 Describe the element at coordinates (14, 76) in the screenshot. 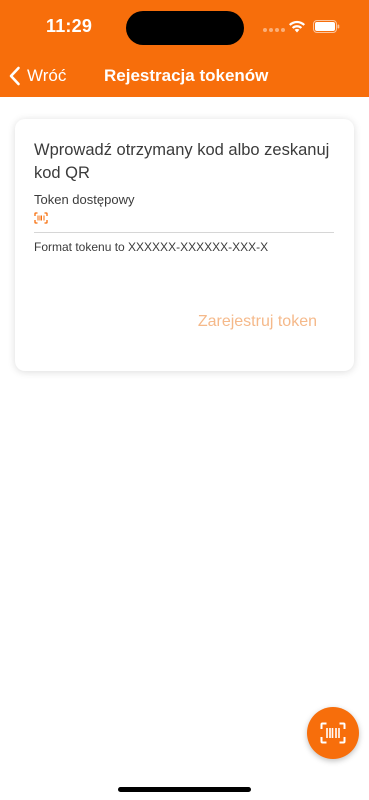

I see `chevron-left-icon` at that location.